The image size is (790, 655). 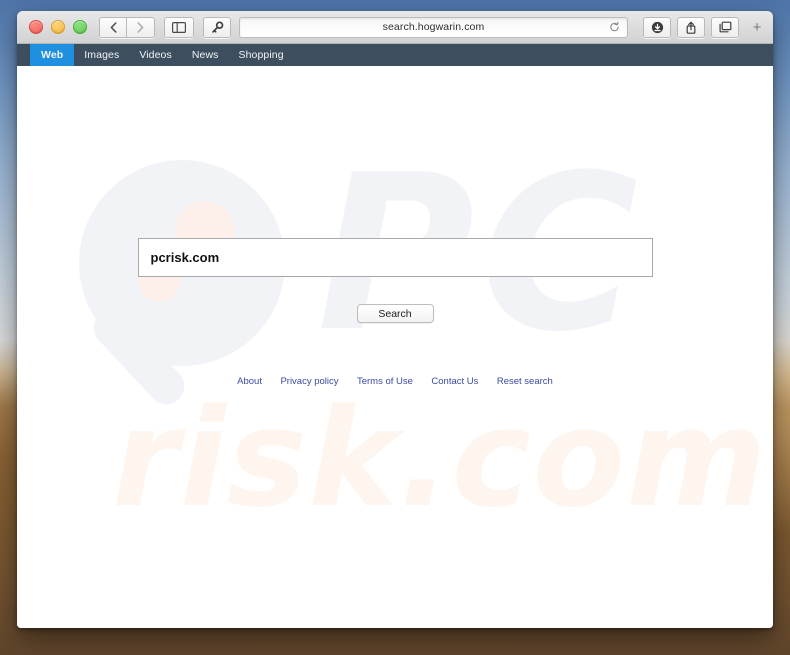 I want to click on download-icon, so click(x=657, y=27).